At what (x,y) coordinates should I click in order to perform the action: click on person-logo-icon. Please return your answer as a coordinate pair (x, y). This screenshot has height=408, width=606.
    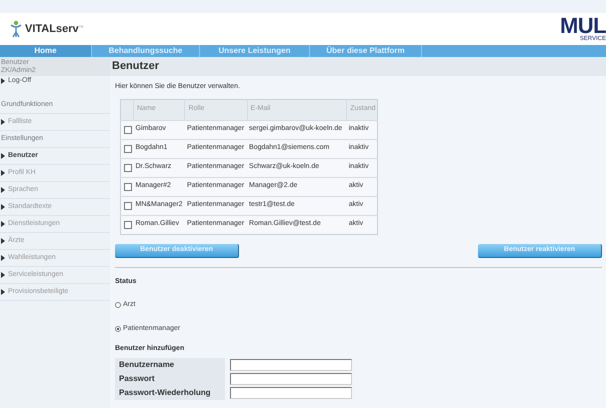
    Looking at the image, I should click on (16, 29).